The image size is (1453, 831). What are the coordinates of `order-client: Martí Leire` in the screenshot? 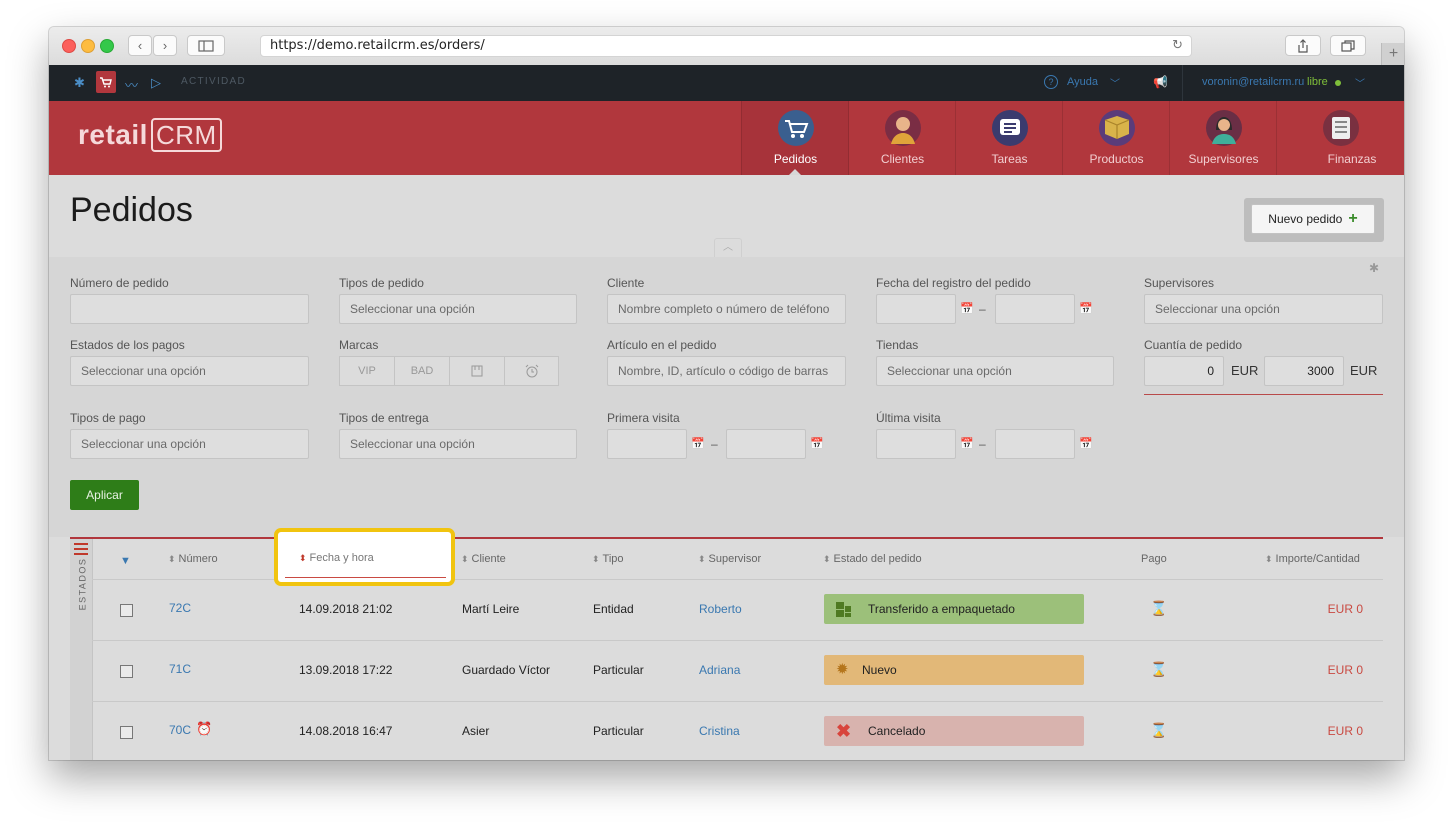 It's located at (490, 609).